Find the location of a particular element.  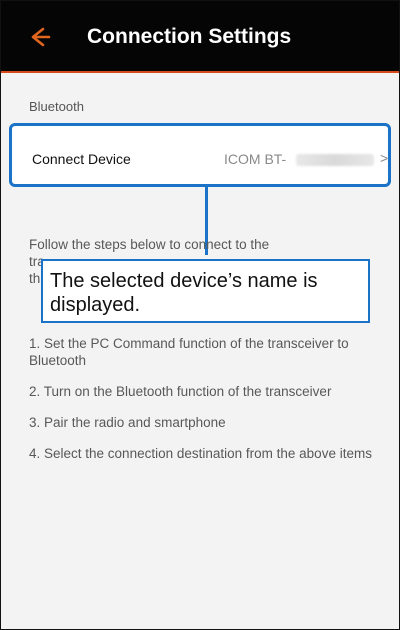

connect-device-row: Connect Device ICOM BT- > is located at coordinates (200, 155).